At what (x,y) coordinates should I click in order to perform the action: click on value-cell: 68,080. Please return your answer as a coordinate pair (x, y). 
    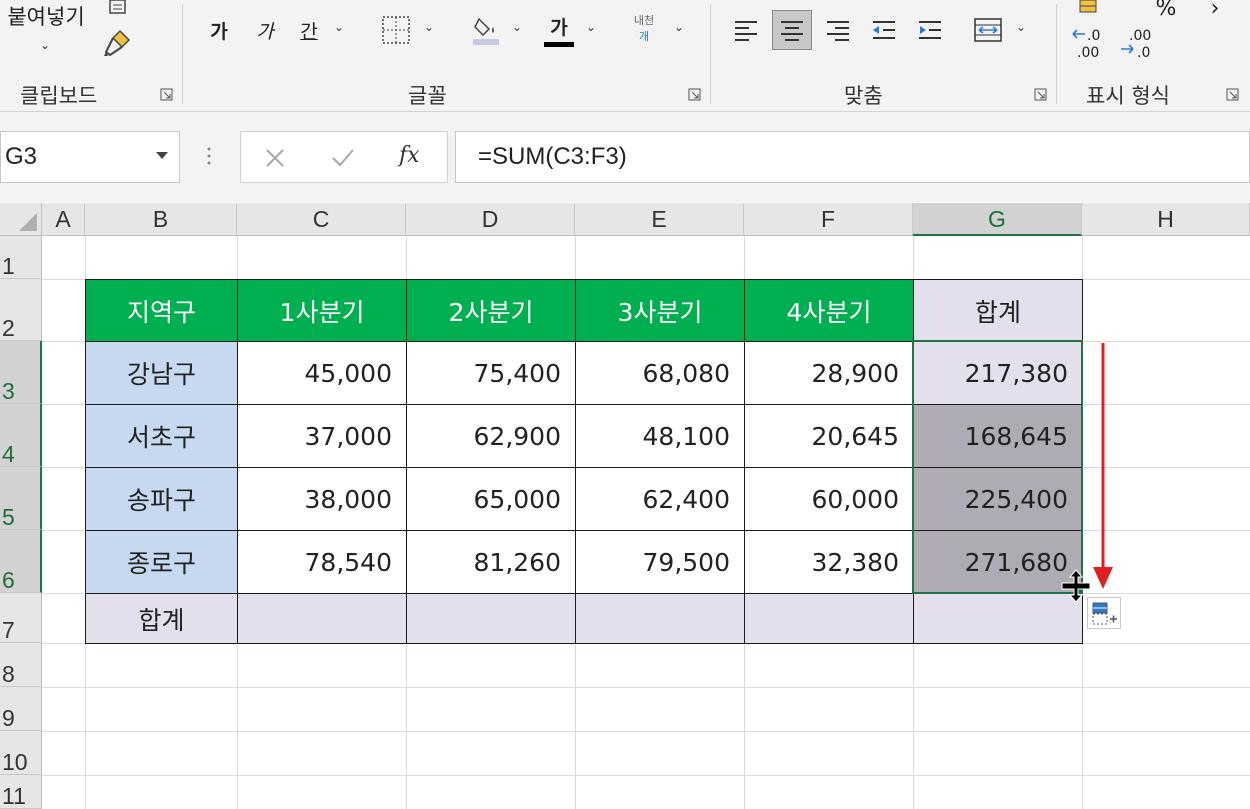
    Looking at the image, I should click on (660, 373).